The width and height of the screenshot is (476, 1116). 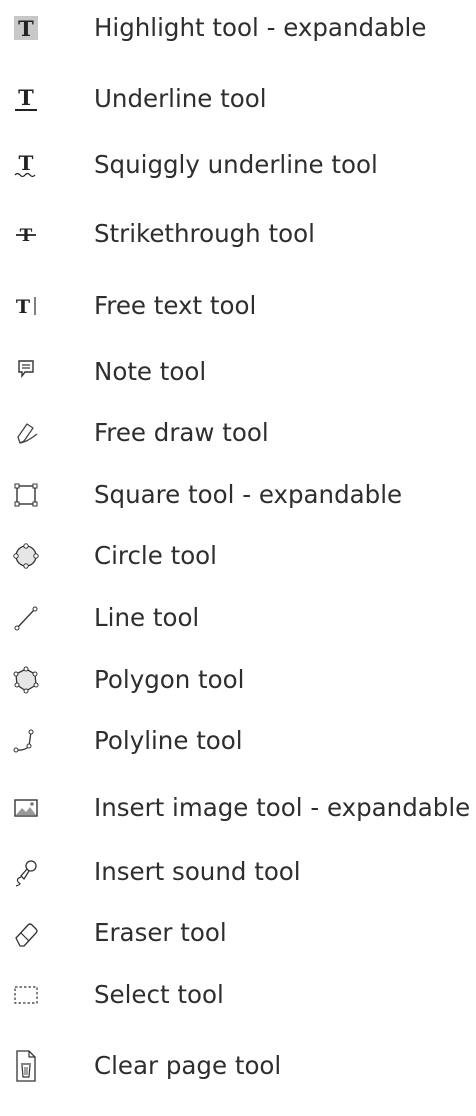 What do you see at coordinates (238, 372) in the screenshot?
I see `tool-item-note: Note tool` at bounding box center [238, 372].